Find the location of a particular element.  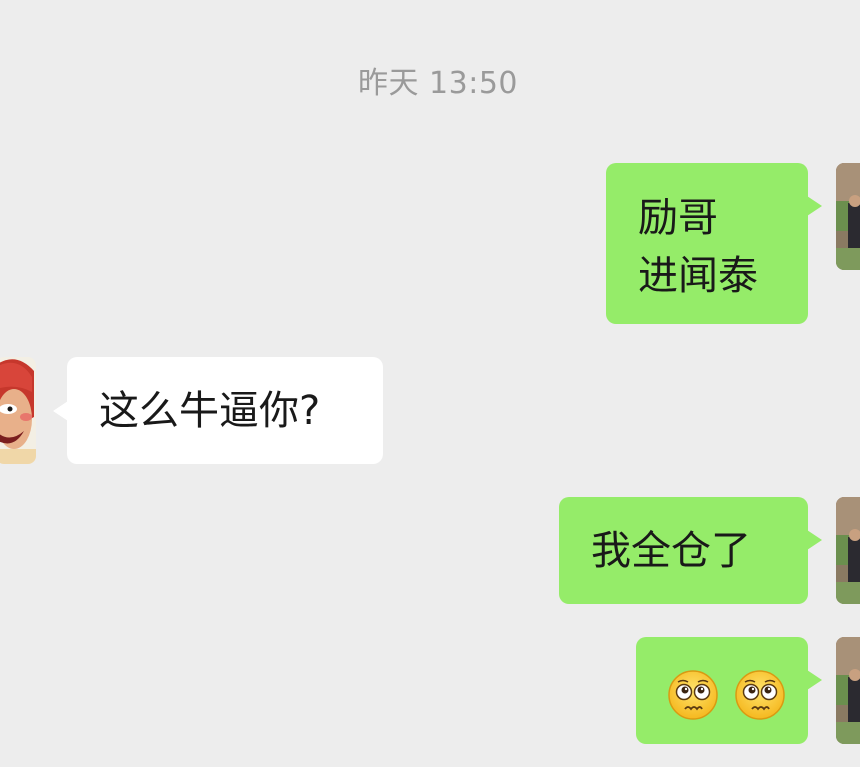

contact-avatar is located at coordinates (18, 410).